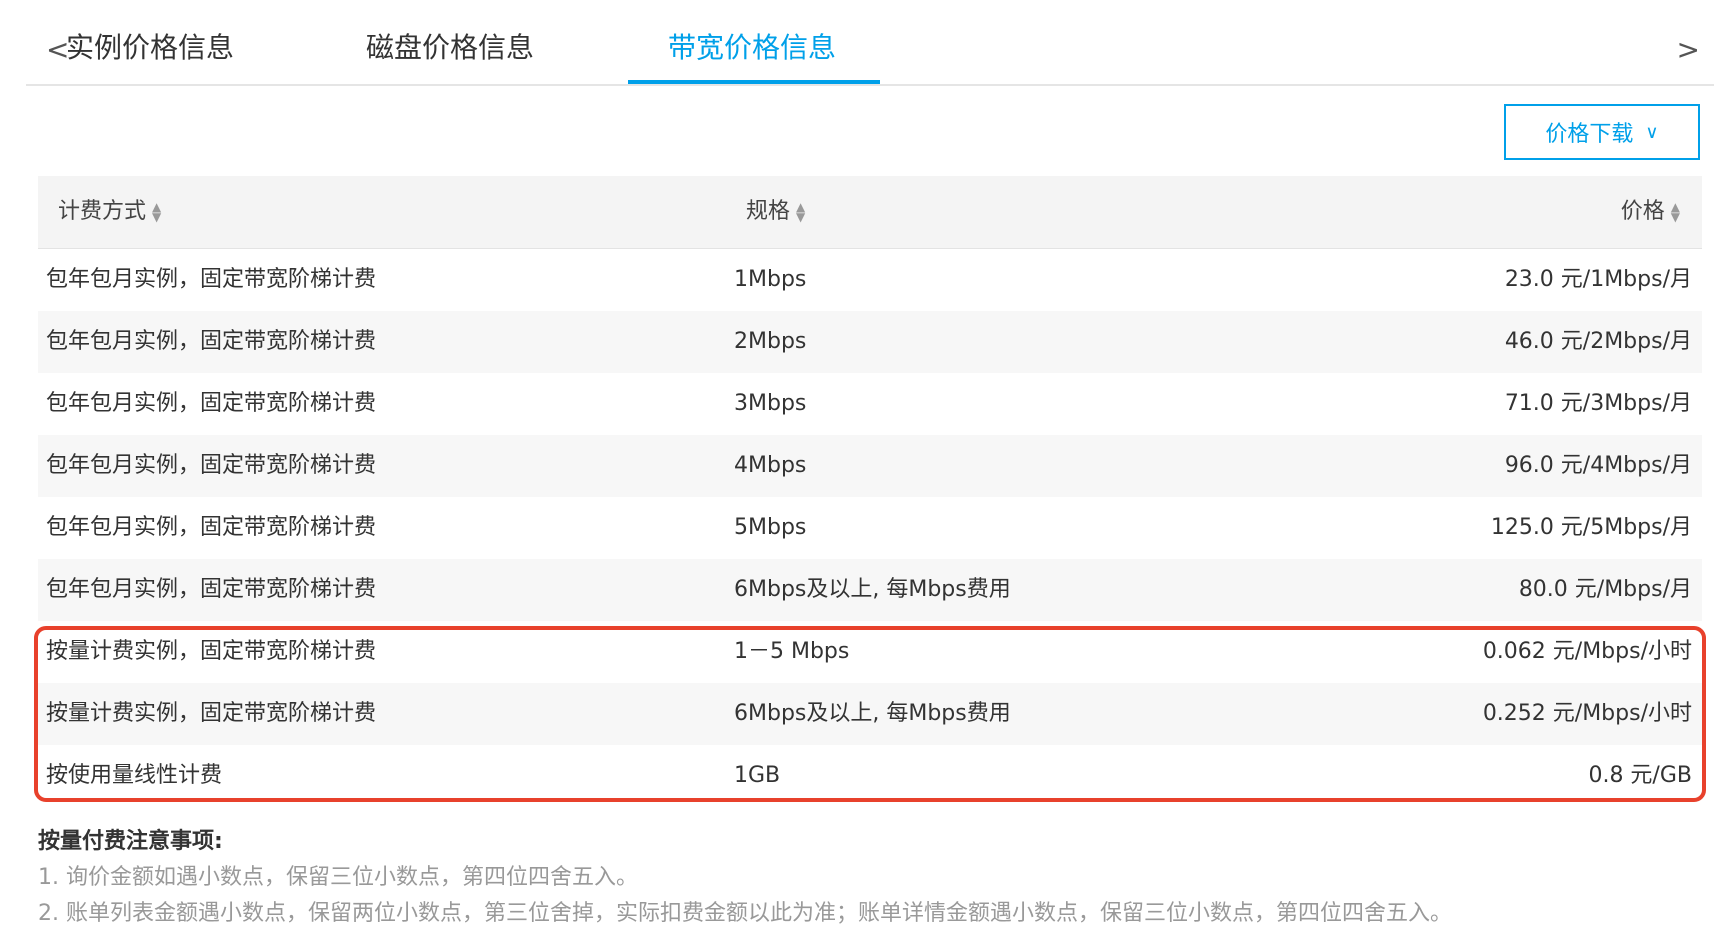 Image resolution: width=1736 pixels, height=932 pixels. Describe the element at coordinates (1598, 403) in the screenshot. I see `cell-price: 71.0 元/3Mbps/月` at that location.